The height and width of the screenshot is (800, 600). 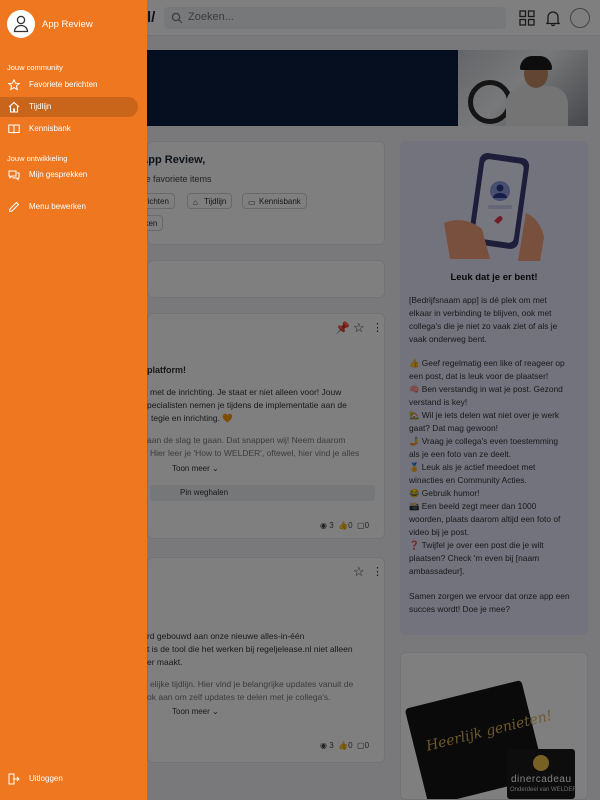 What do you see at coordinates (37, 158) in the screenshot?
I see `section-title-development: Jouw ontwikkeling` at bounding box center [37, 158].